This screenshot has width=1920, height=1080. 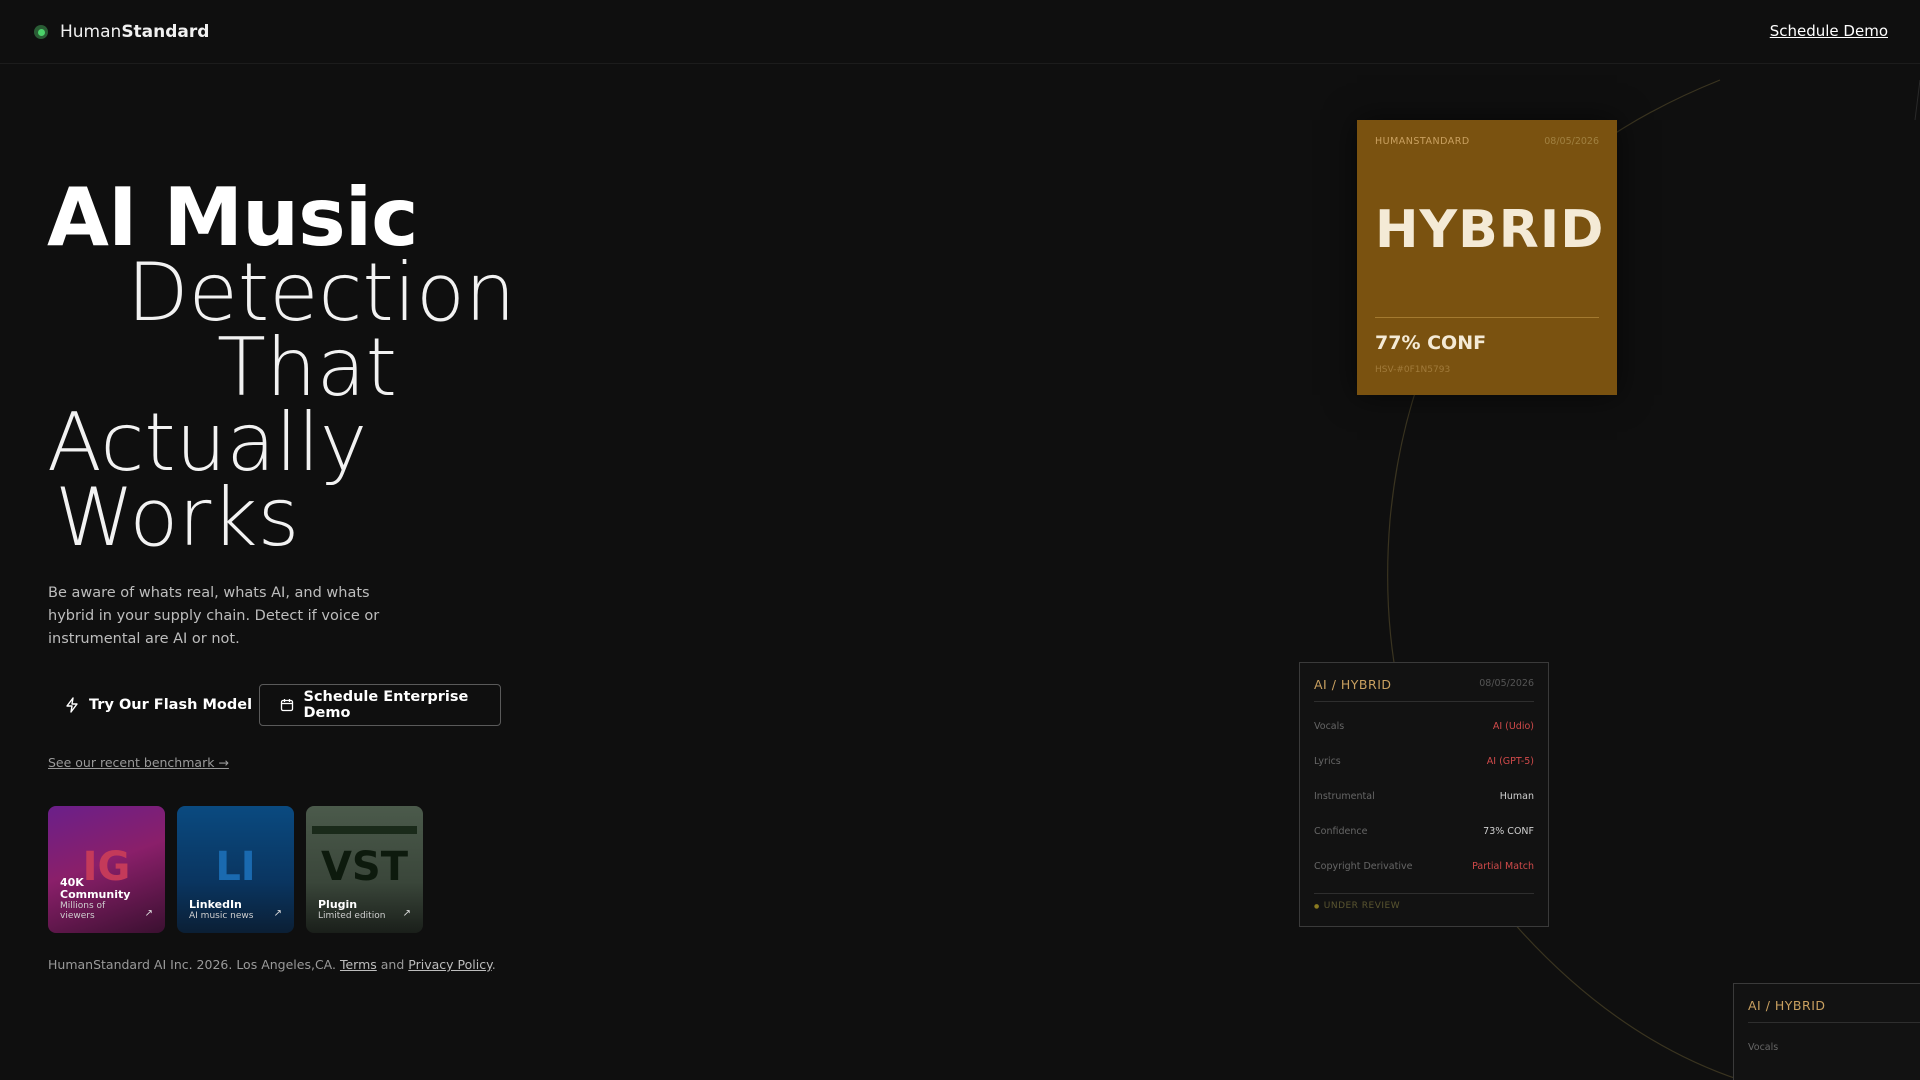 What do you see at coordinates (207, 442) in the screenshot?
I see `hero-title-line-4: Actually` at bounding box center [207, 442].